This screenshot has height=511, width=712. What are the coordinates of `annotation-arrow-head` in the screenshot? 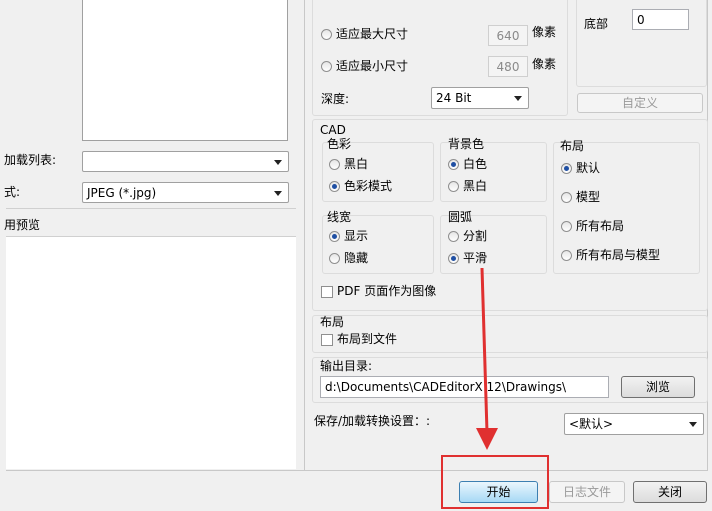 It's located at (487, 439).